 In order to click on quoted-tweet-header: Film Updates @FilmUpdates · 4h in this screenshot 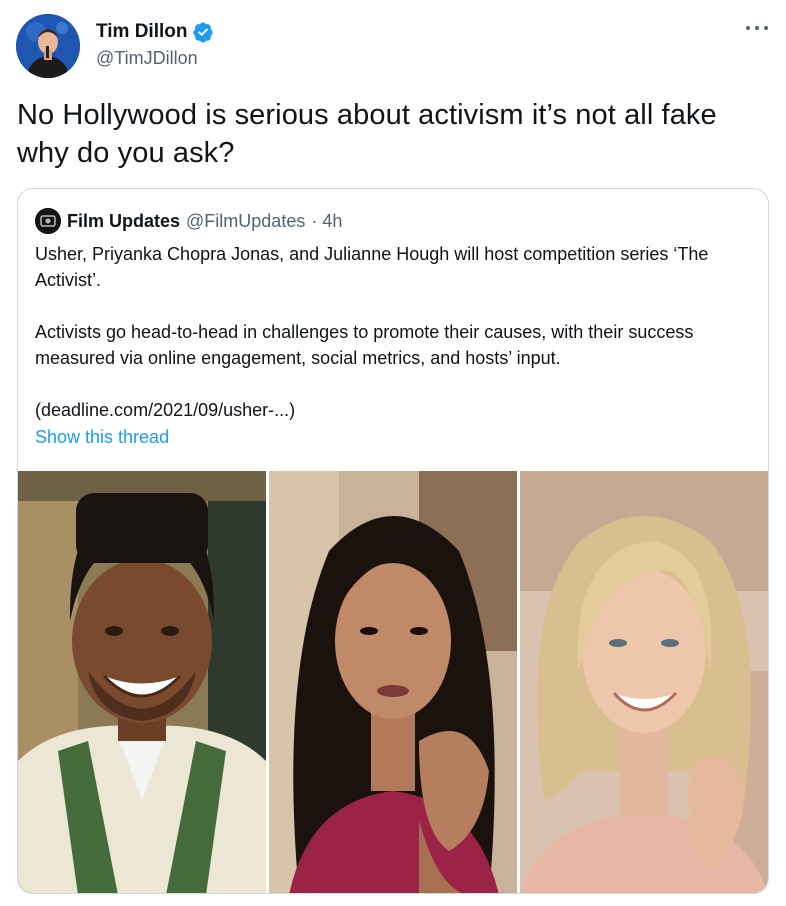, I will do `click(188, 221)`.